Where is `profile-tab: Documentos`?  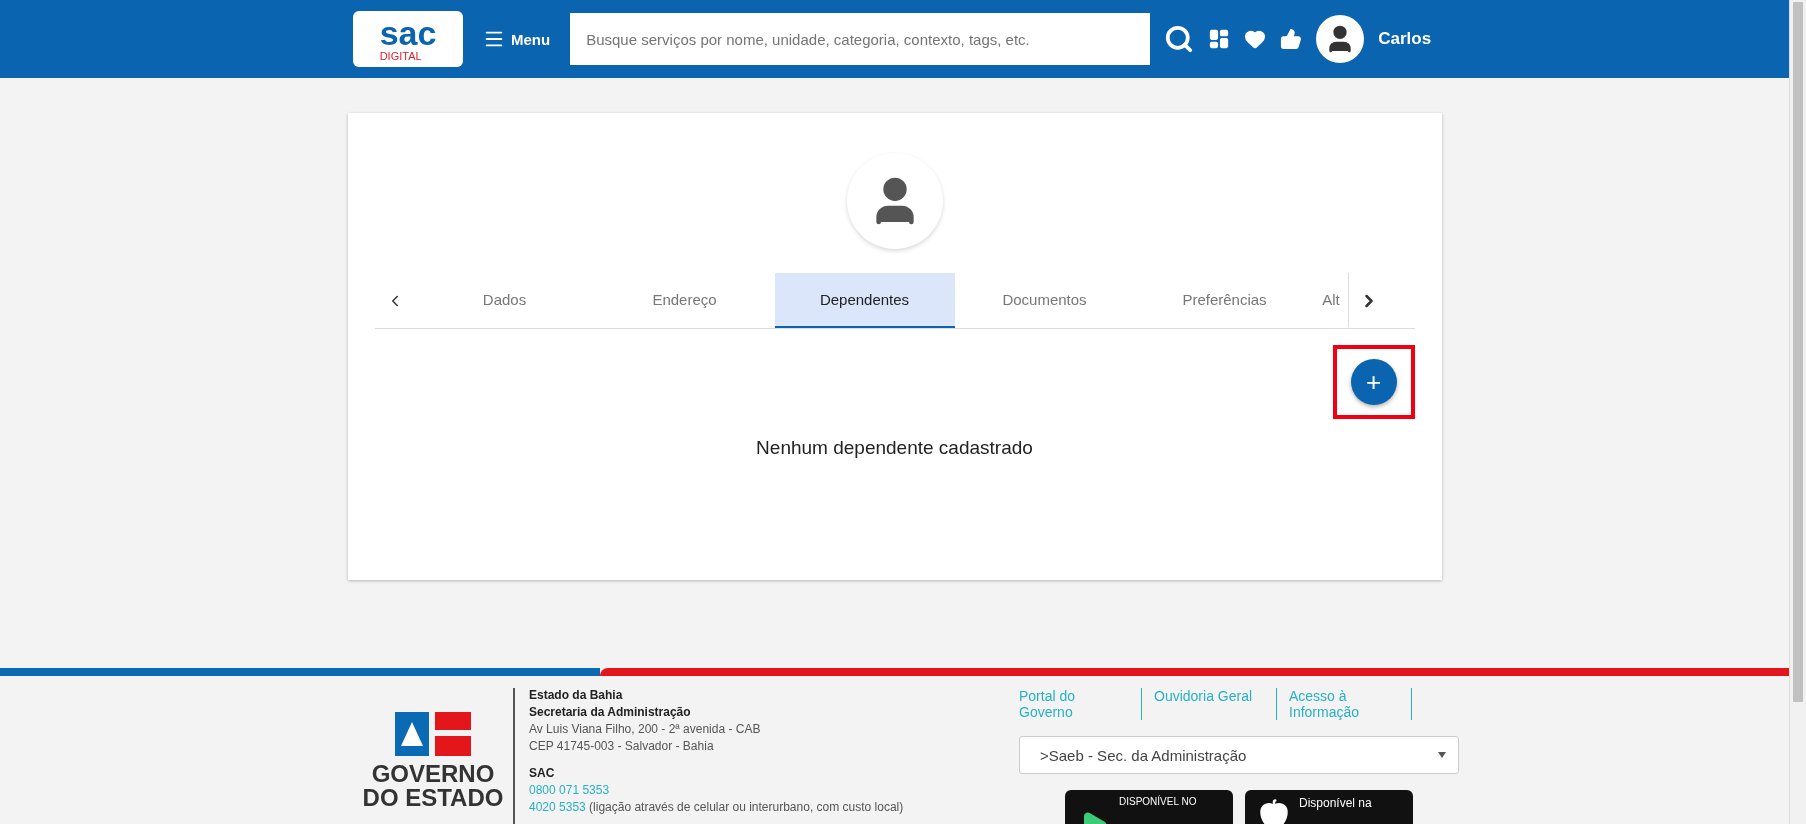 profile-tab: Documentos is located at coordinates (1044, 300).